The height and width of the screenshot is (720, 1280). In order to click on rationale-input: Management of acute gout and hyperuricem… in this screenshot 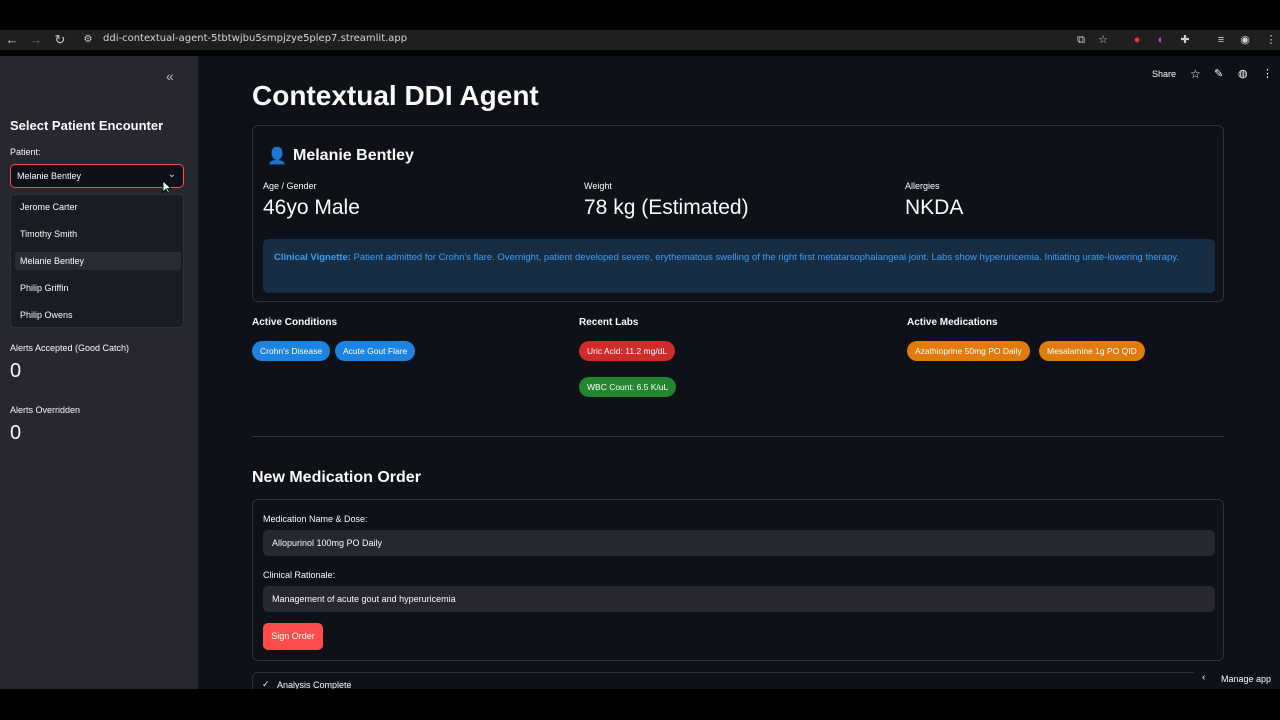, I will do `click(739, 599)`.